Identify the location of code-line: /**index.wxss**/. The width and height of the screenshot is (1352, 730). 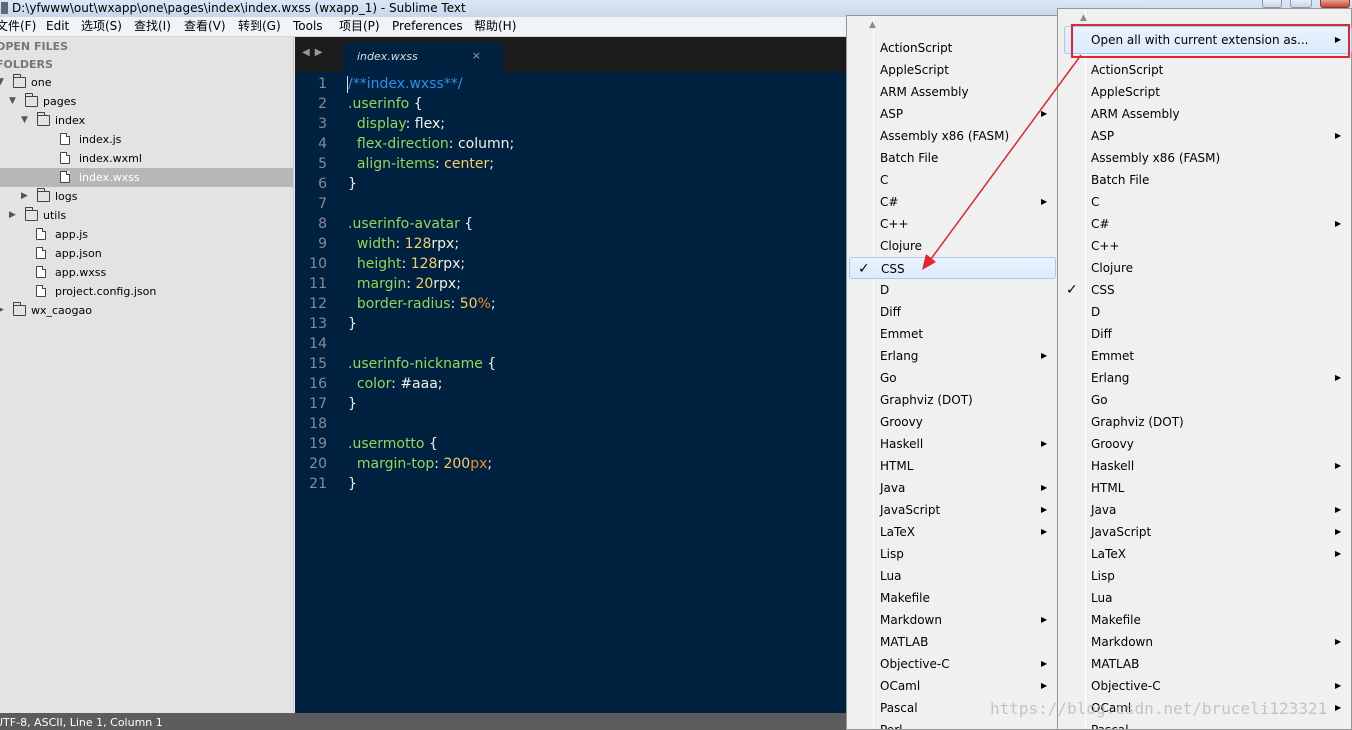
(405, 84).